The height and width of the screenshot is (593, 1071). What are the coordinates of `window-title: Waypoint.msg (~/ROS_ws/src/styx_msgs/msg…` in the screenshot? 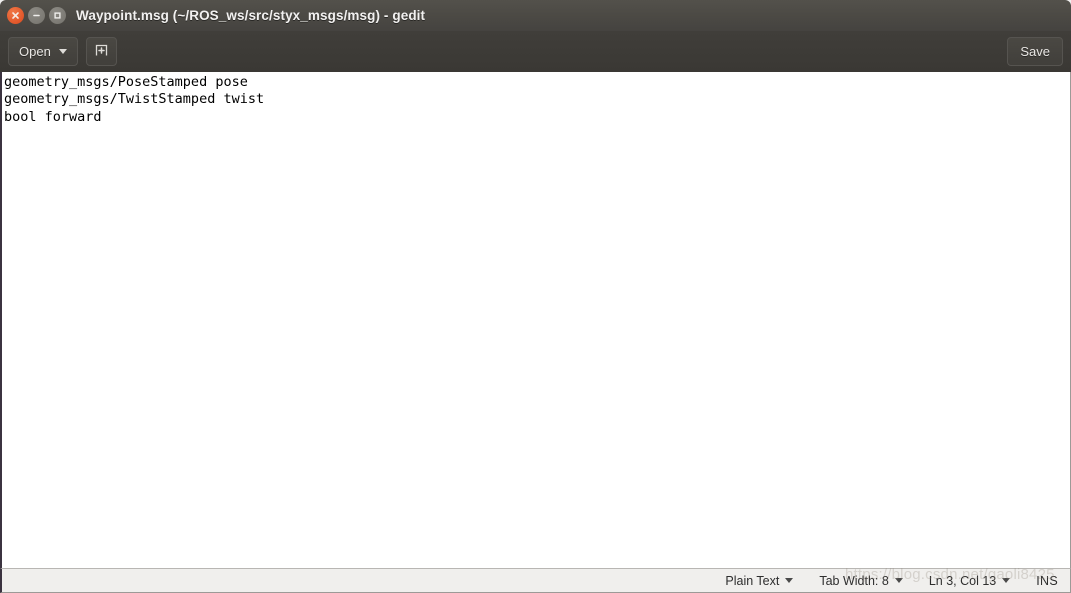 It's located at (251, 15).